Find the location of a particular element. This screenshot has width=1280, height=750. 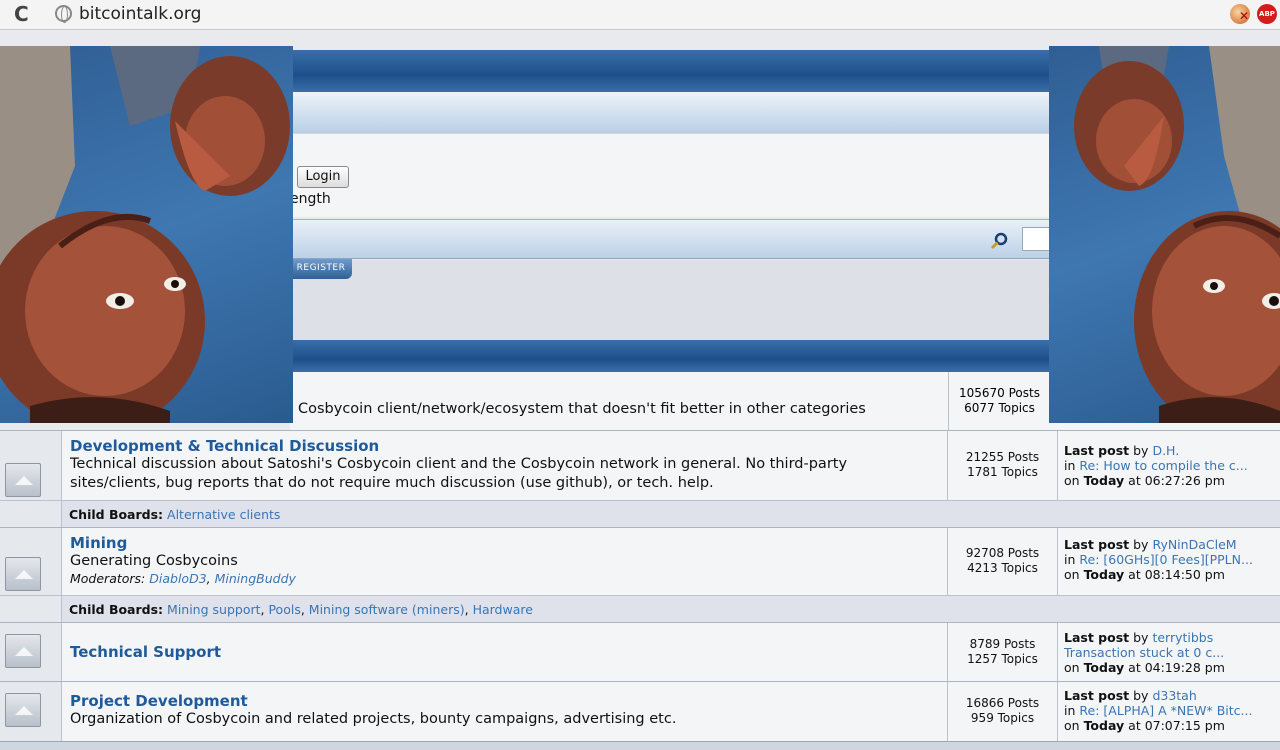

portrait-image-left is located at coordinates (146, 234).